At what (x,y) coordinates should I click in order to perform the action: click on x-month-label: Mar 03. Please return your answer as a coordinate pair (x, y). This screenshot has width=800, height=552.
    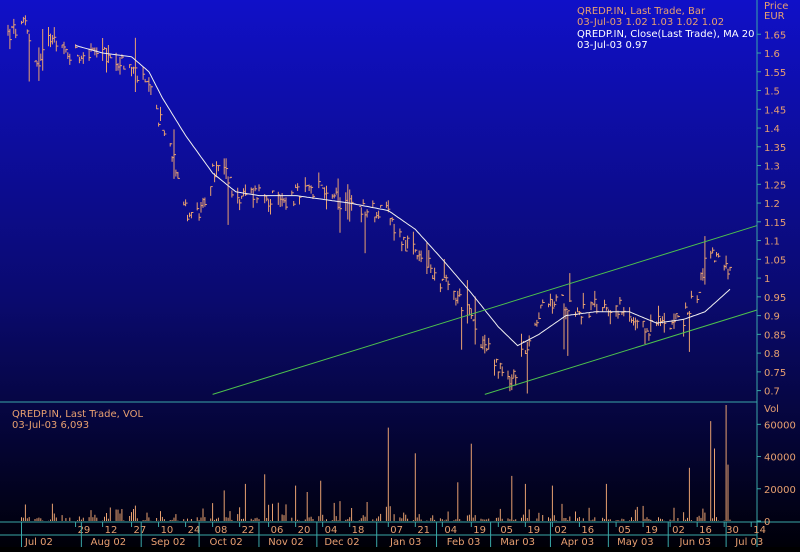
    Looking at the image, I should click on (517, 542).